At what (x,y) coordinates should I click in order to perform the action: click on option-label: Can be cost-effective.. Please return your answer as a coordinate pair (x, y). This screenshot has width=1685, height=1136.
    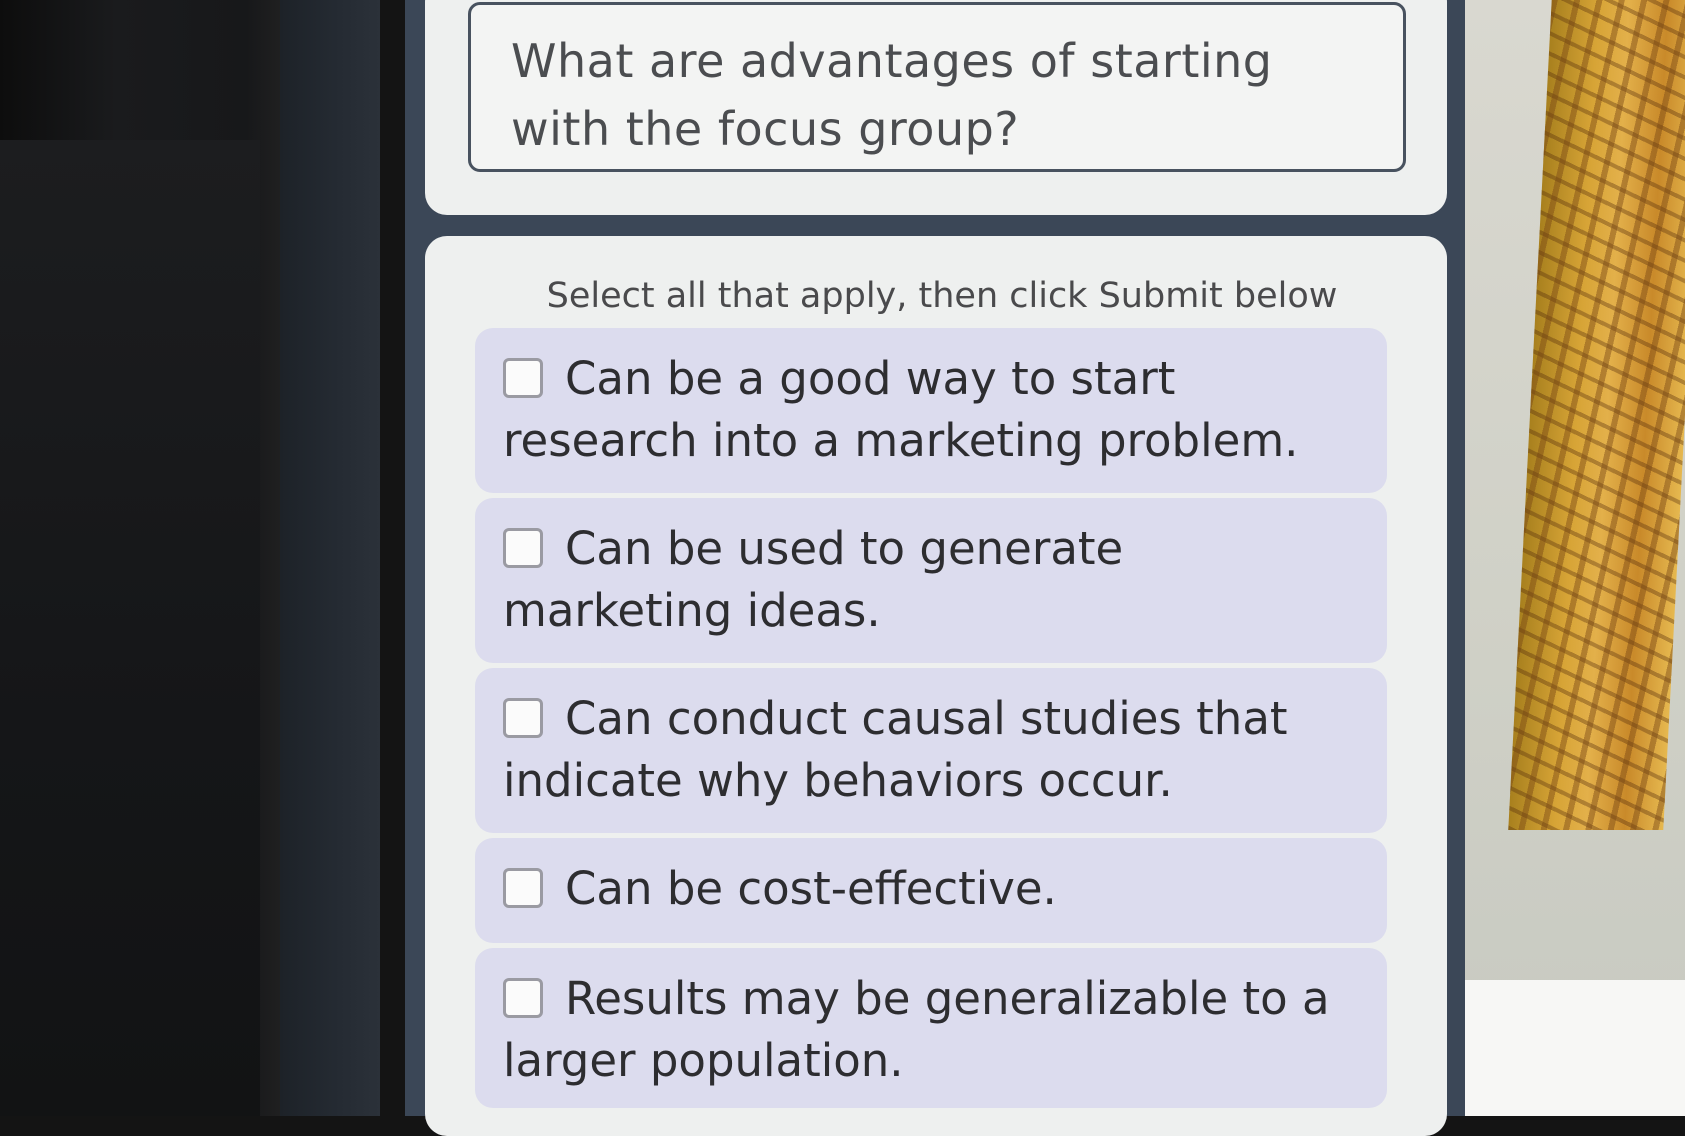
    Looking at the image, I should click on (811, 888).